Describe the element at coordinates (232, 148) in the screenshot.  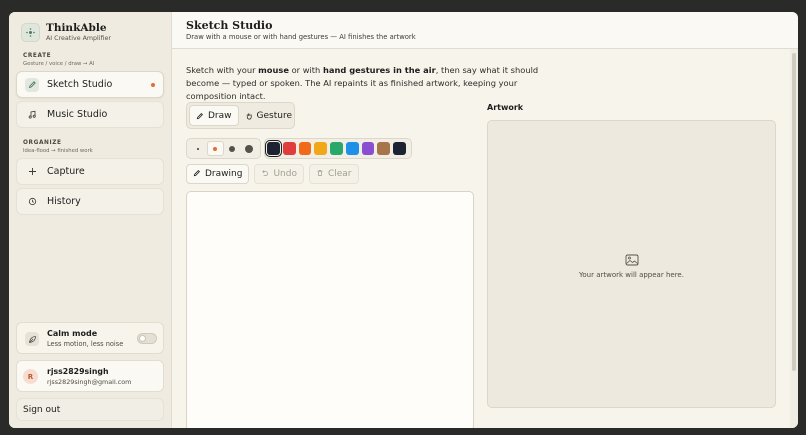
I see `brush-size-md` at that location.